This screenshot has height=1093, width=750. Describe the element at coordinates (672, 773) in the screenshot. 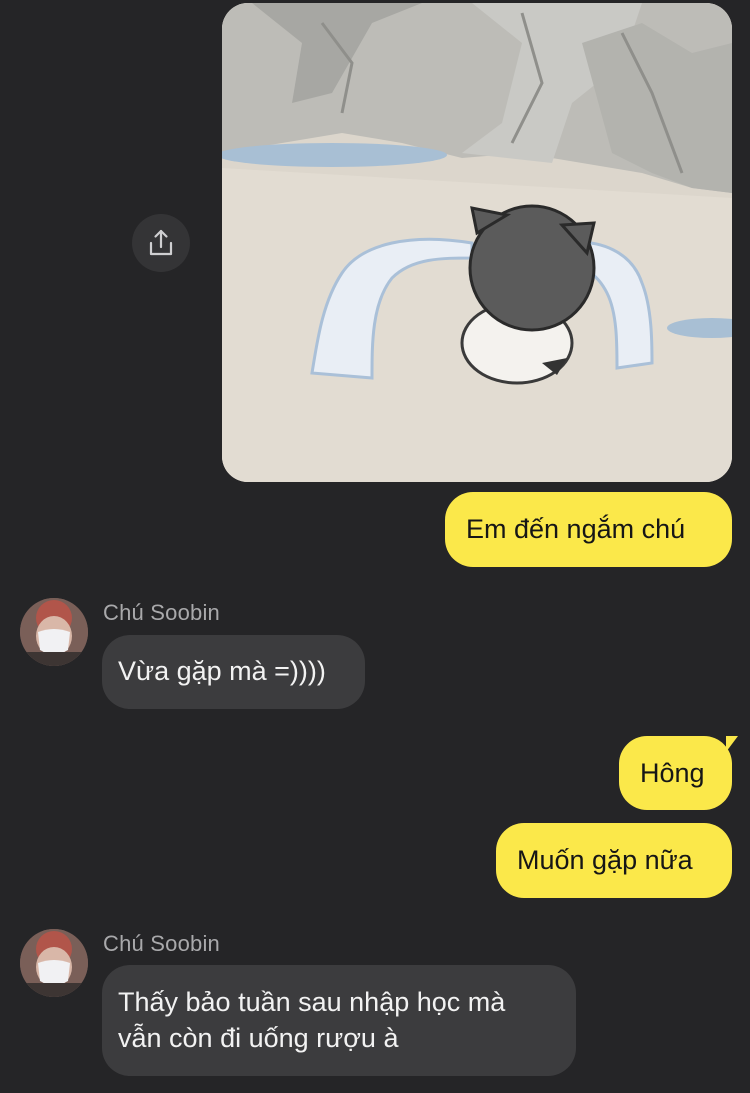

I see `message-text: Hông` at that location.